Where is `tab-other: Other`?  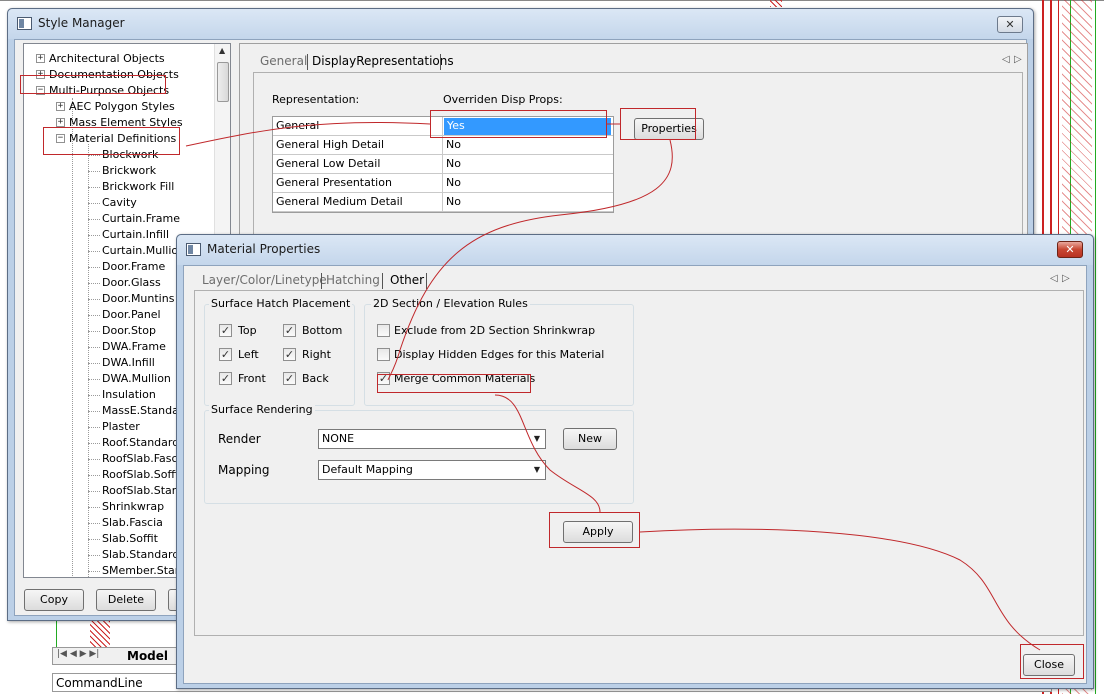
tab-other: Other is located at coordinates (407, 280).